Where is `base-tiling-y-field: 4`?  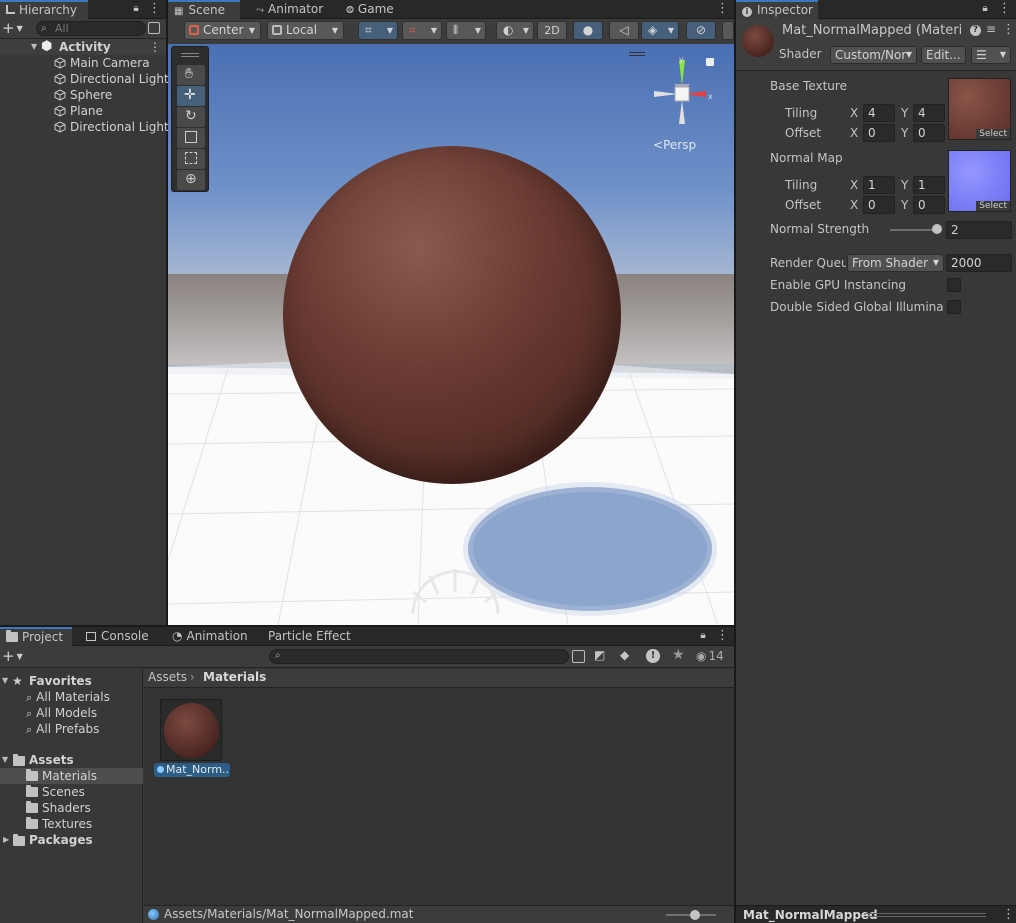
base-tiling-y-field: 4 is located at coordinates (929, 113).